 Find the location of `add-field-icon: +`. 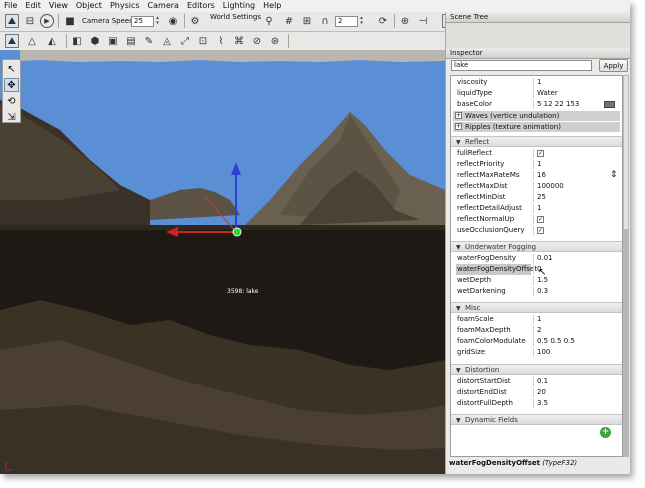

add-field-icon: + is located at coordinates (605, 432).